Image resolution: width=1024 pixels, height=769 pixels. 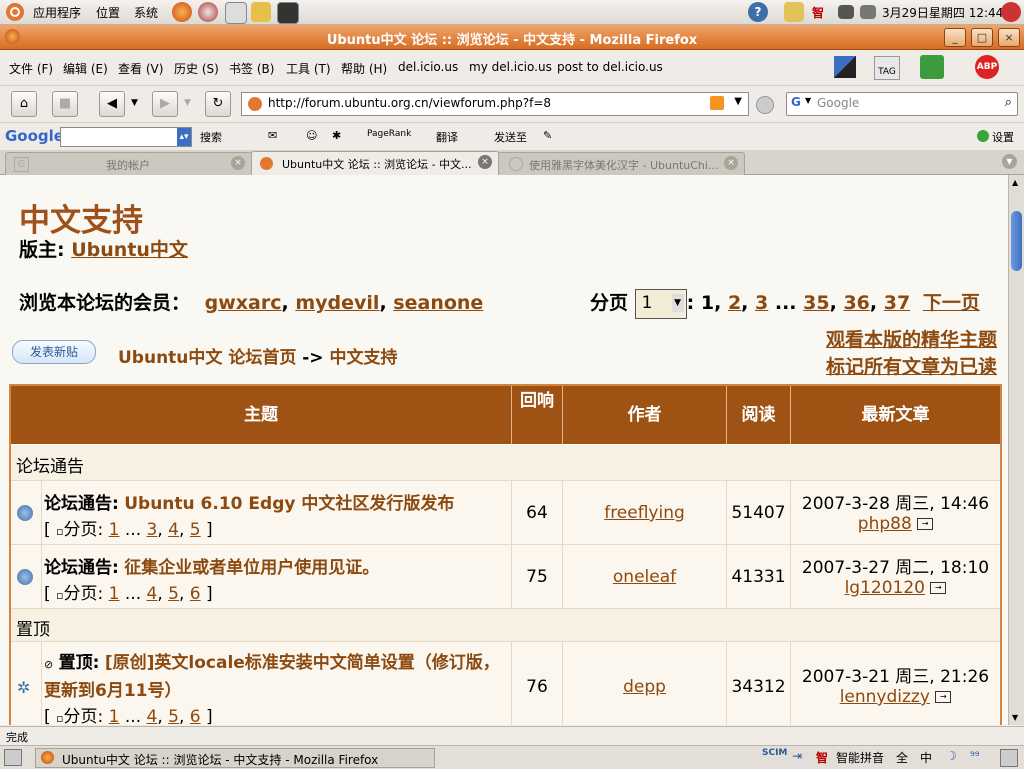 I want to click on ime-switch-icon: ⇥, so click(x=797, y=756).